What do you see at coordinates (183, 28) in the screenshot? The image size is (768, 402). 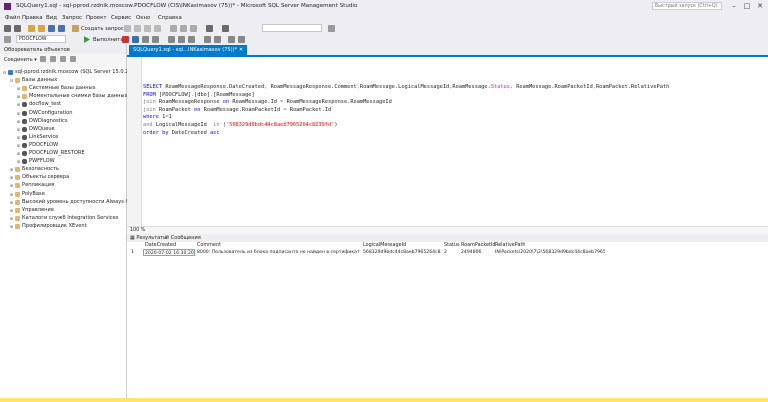 I see `copy-icon` at bounding box center [183, 28].